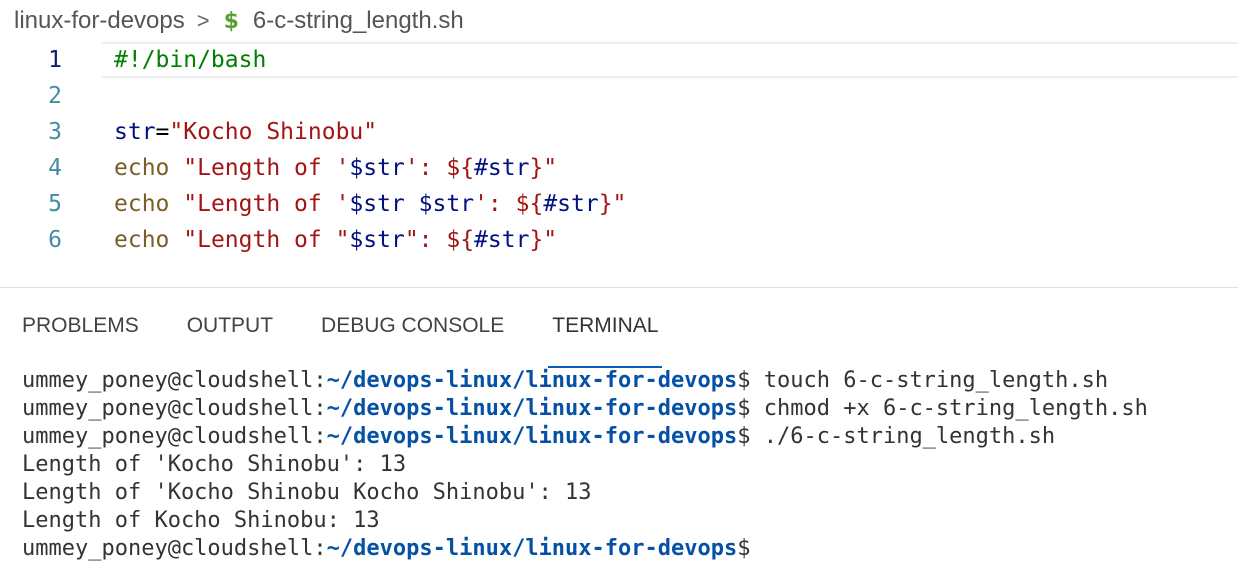  What do you see at coordinates (55, 204) in the screenshot?
I see `line-number: 5` at bounding box center [55, 204].